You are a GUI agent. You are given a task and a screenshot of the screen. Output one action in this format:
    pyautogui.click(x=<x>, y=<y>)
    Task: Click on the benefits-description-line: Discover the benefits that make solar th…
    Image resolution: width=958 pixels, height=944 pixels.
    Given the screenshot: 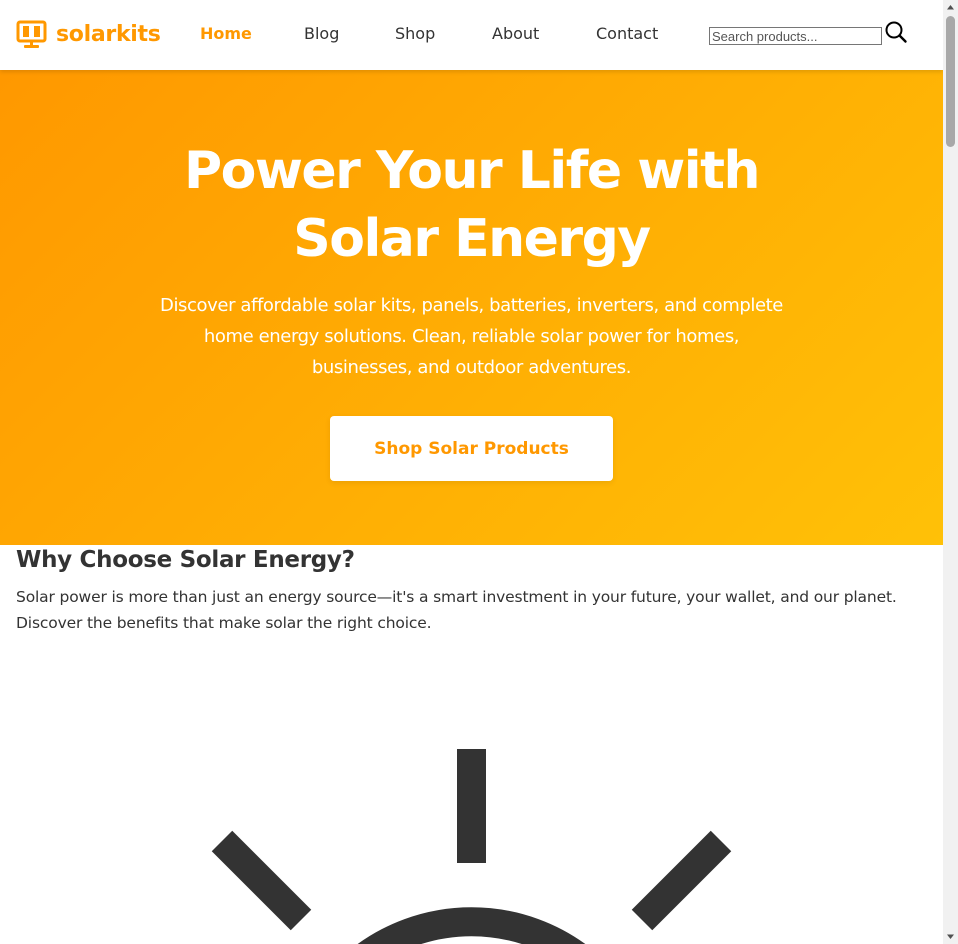 What is the action you would take?
    pyautogui.click(x=224, y=623)
    